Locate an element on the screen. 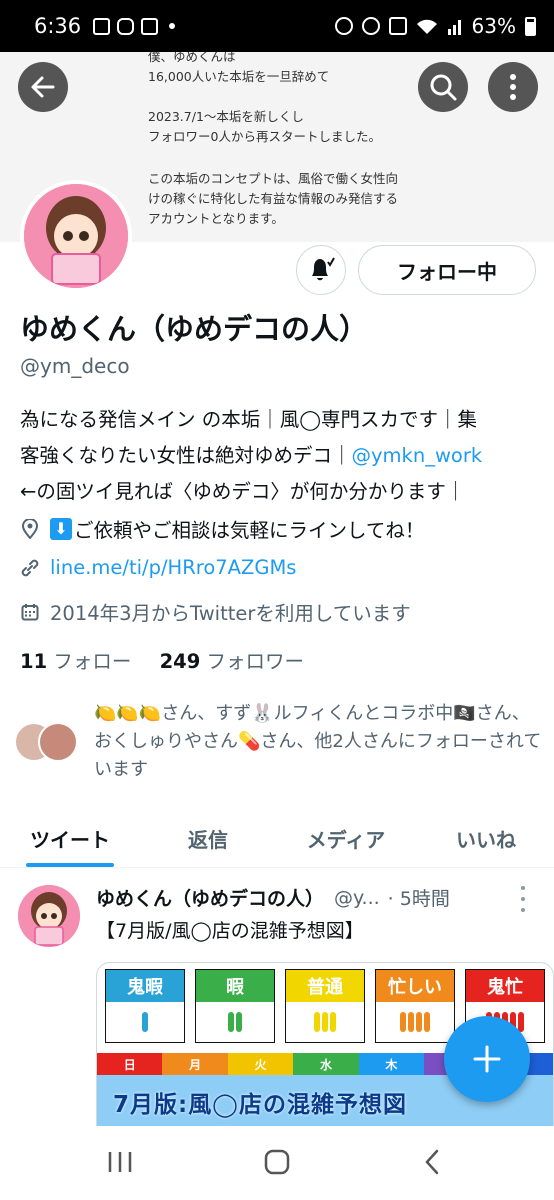 The image size is (554, 1200). followers-count: 249 is located at coordinates (180, 661).